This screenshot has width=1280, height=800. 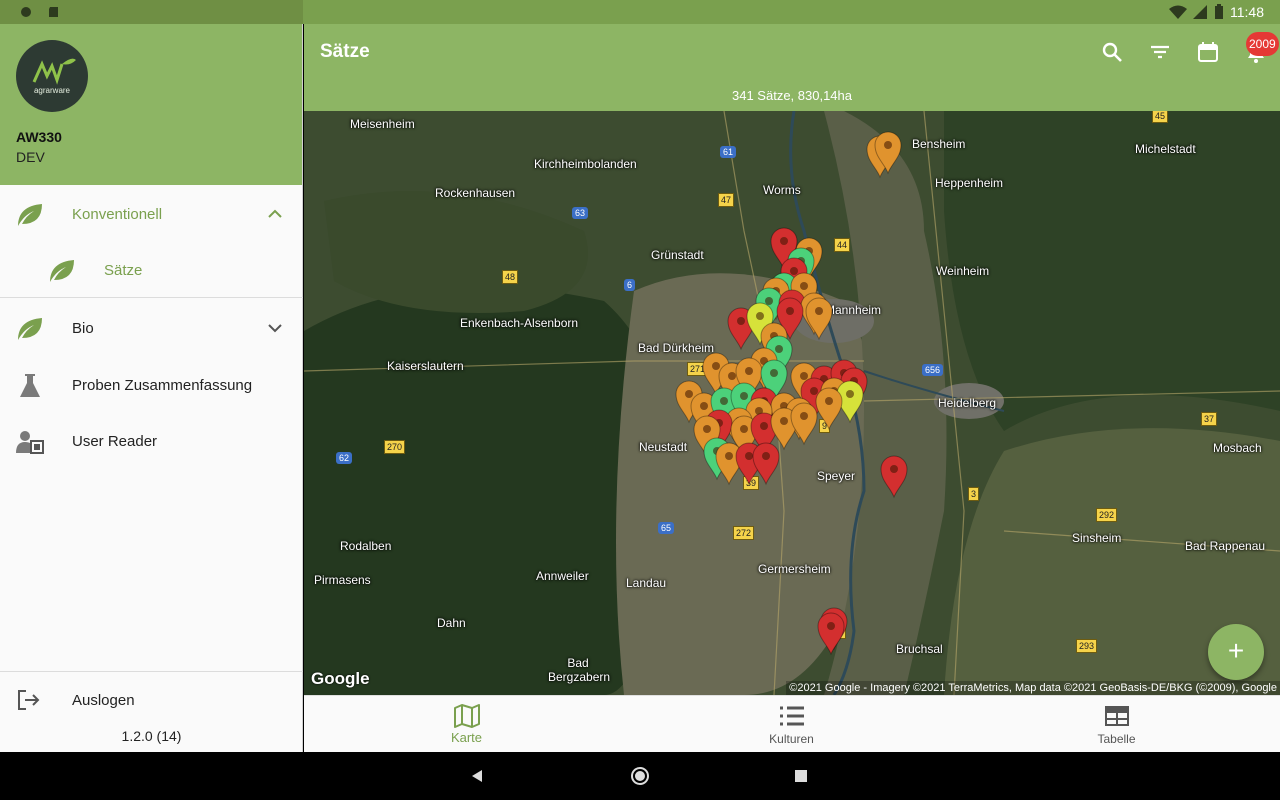 What do you see at coordinates (801, 776) in the screenshot?
I see `recents-icon` at bounding box center [801, 776].